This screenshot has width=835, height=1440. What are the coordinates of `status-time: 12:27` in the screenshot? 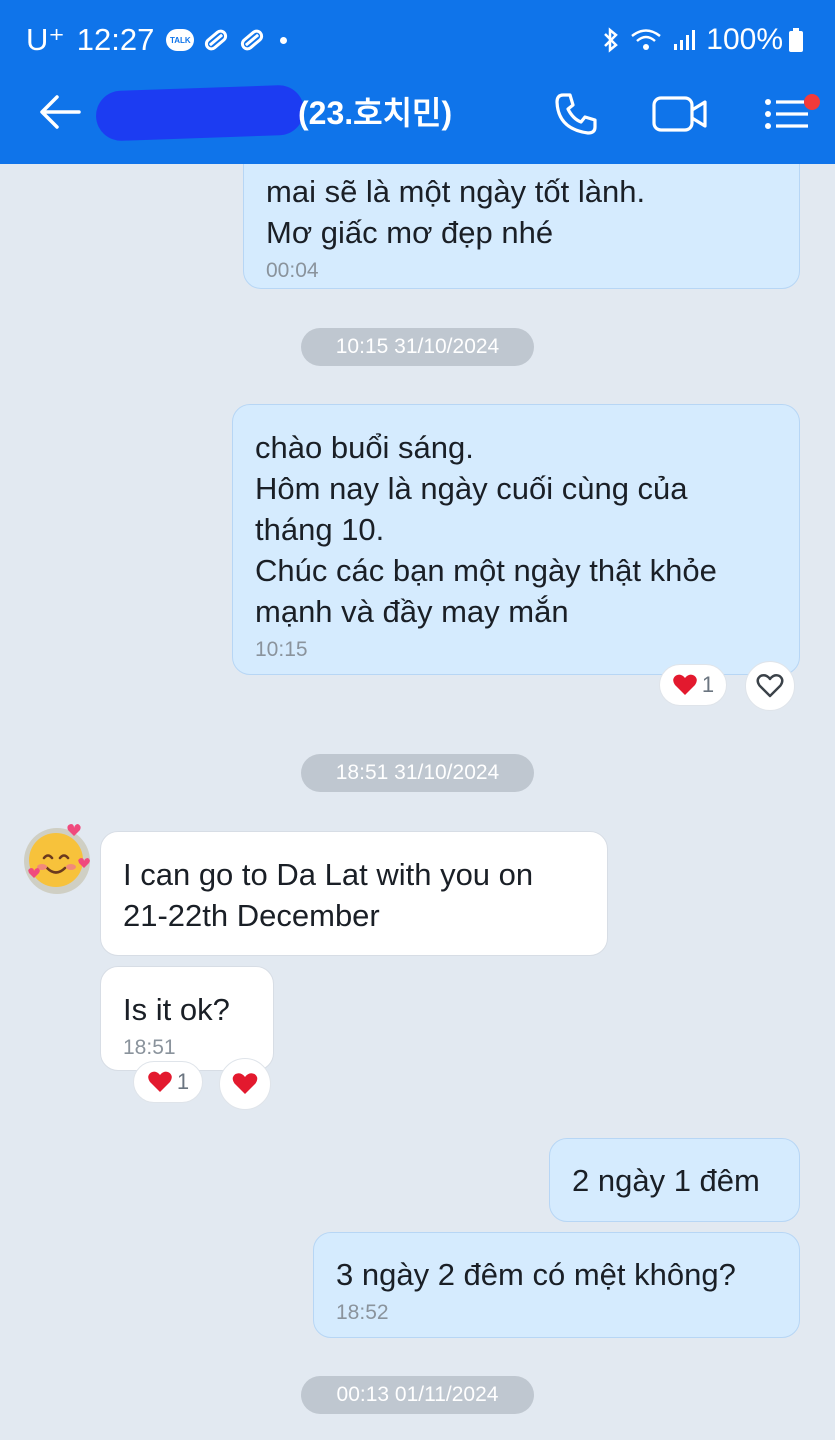 It's located at (115, 39).